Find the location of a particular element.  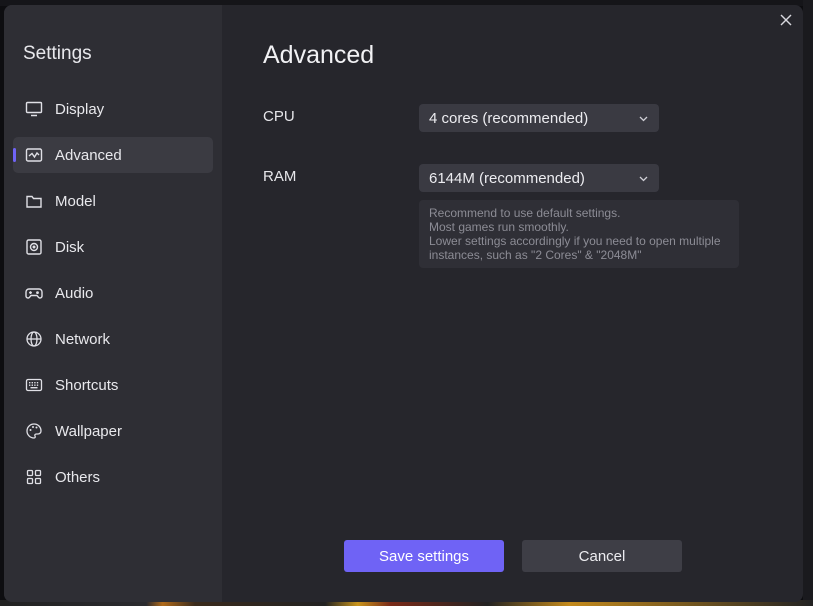

disk-icon is located at coordinates (34, 247).